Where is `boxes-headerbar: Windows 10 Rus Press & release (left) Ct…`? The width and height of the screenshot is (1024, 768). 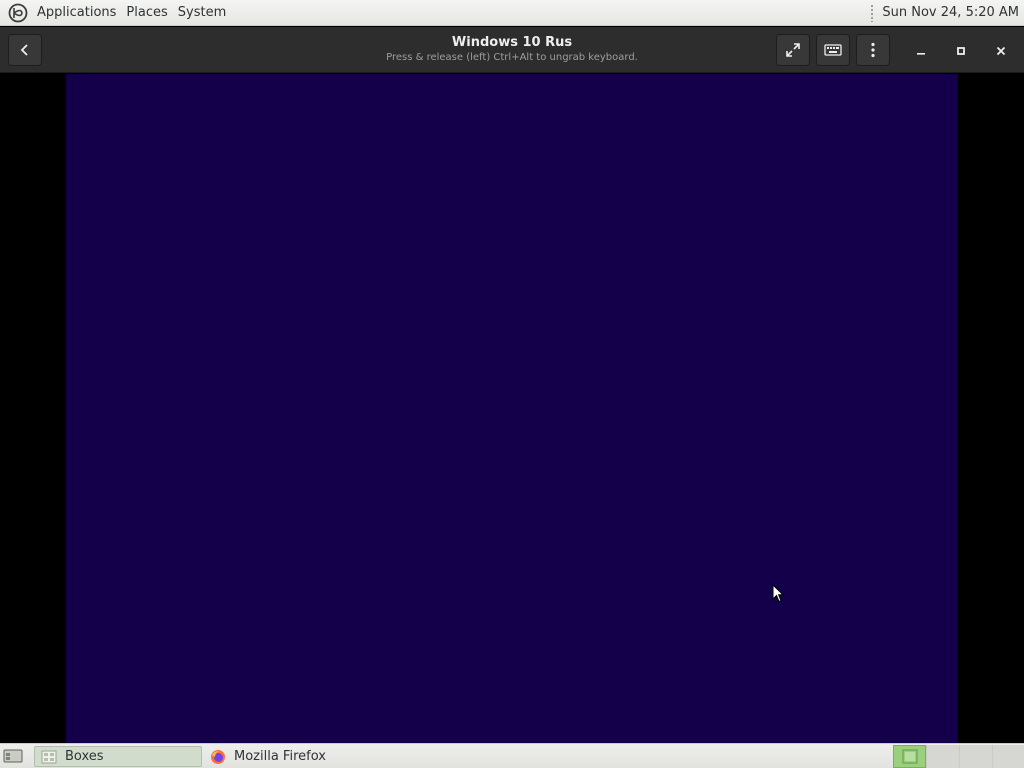
boxes-headerbar: Windows 10 Rus Press & release (left) Ct… is located at coordinates (512, 50).